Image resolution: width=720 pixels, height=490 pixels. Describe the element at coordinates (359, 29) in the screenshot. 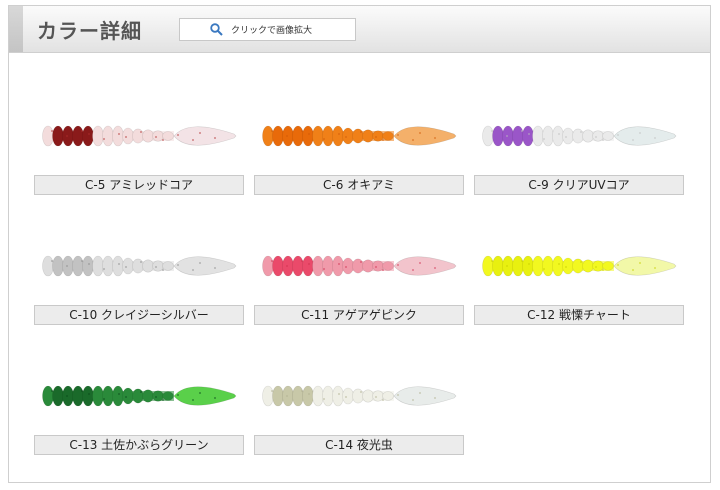

I see `panel-header: カラー詳細 クリックで画像拡大` at that location.